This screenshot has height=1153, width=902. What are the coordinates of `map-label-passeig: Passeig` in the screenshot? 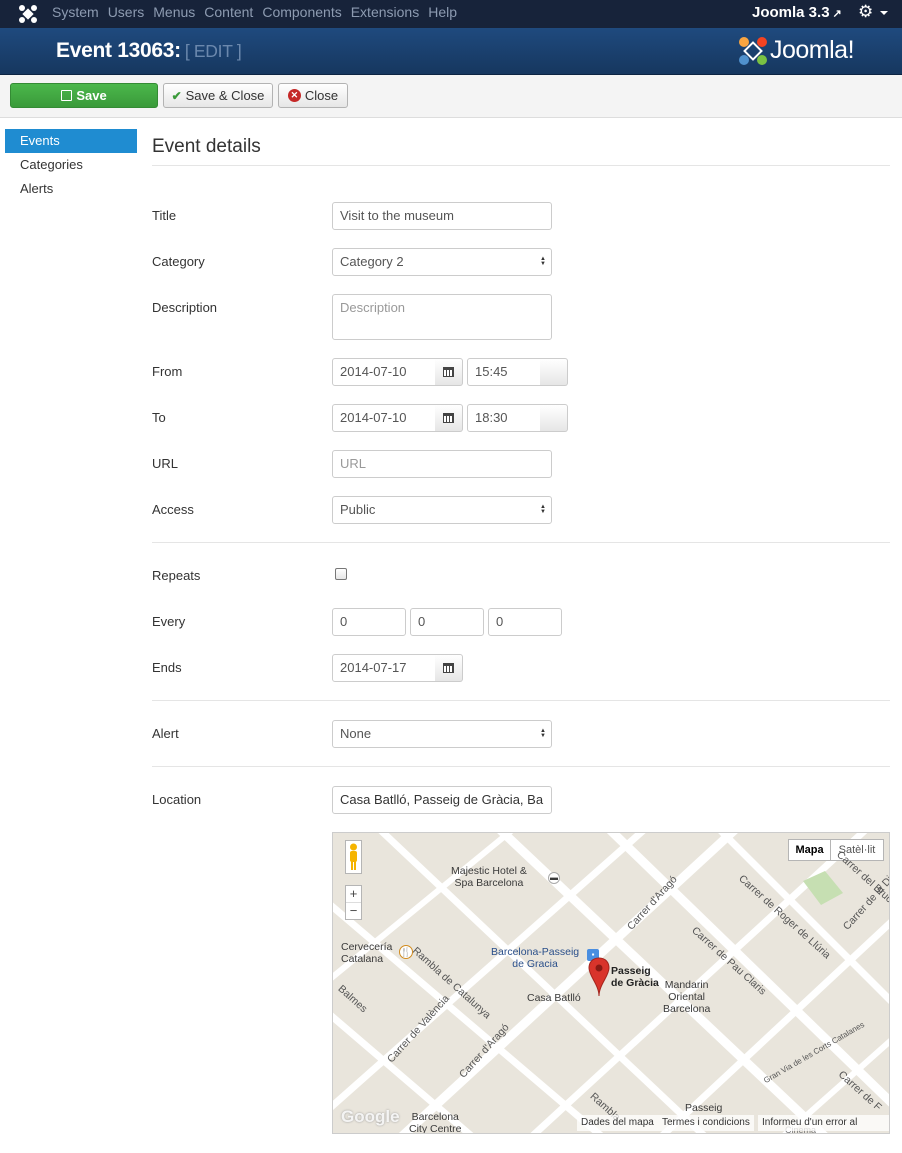 It's located at (704, 1108).